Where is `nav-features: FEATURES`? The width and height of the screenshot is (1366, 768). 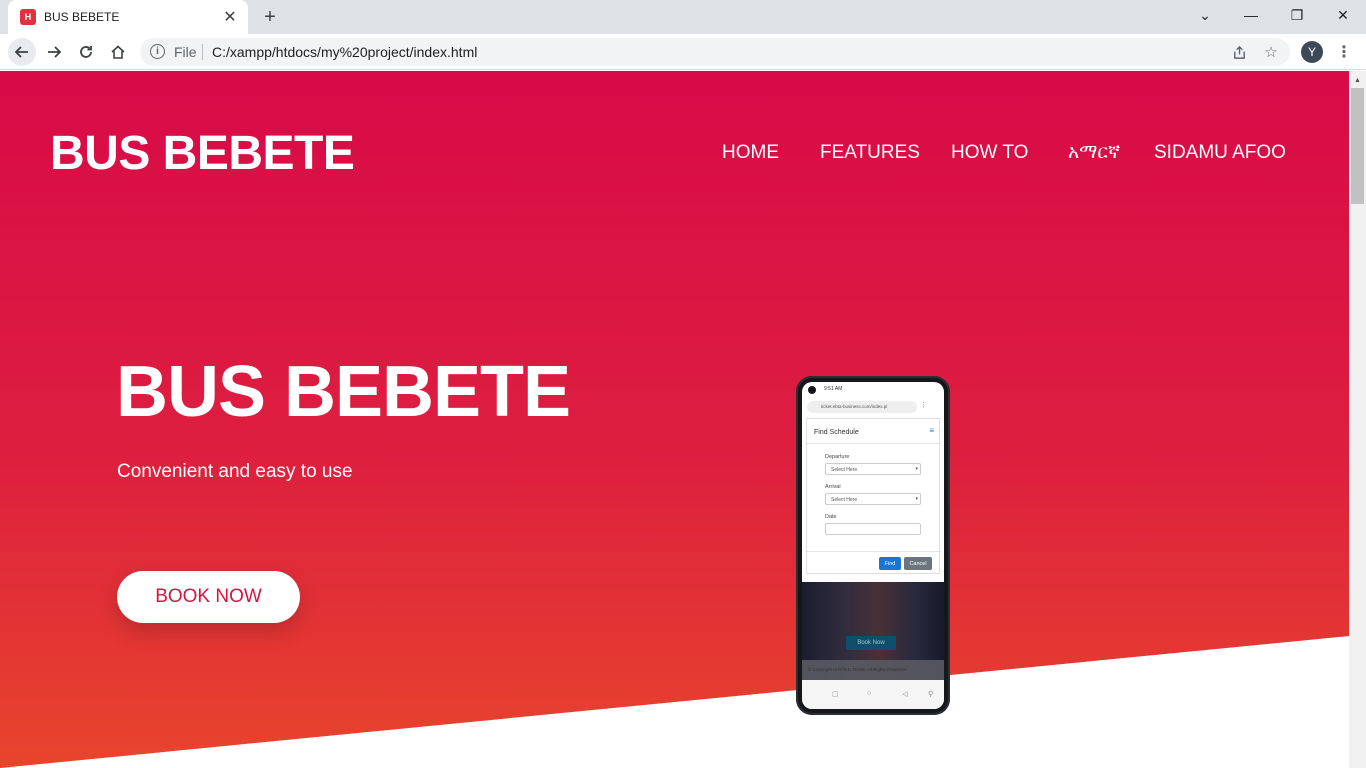 nav-features: FEATURES is located at coordinates (870, 153).